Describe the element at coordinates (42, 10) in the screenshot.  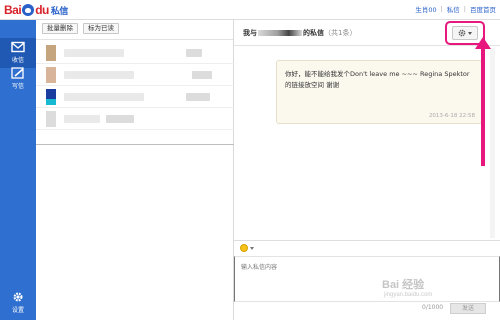
I see `logo-text-du: du` at that location.